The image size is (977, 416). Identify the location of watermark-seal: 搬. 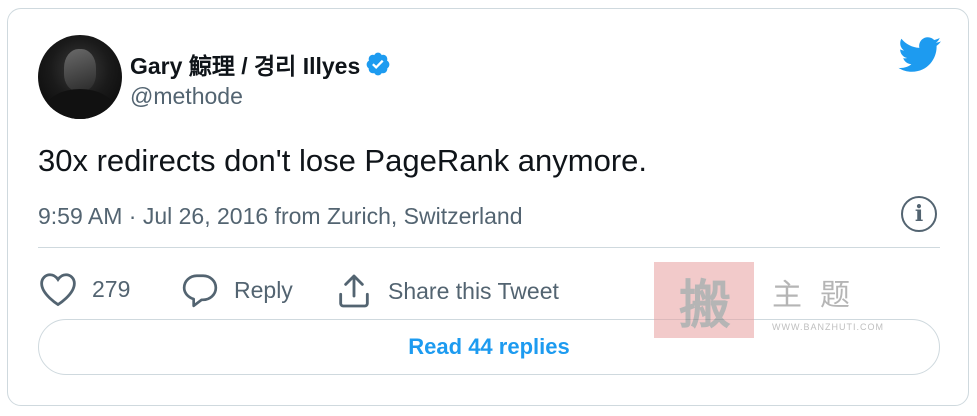
(704, 300).